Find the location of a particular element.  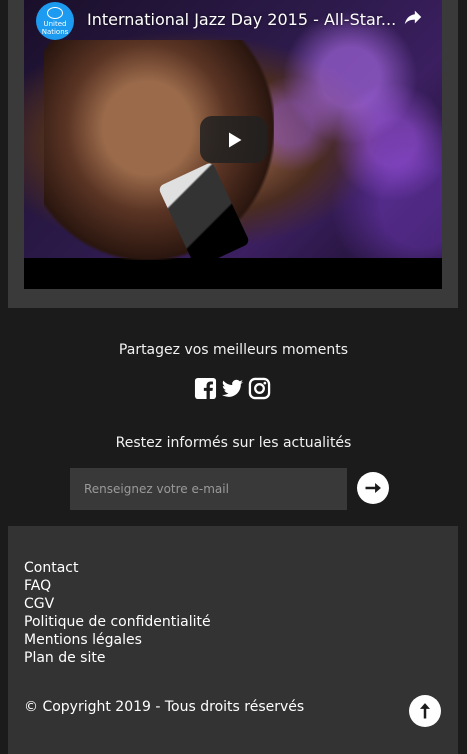

email-input is located at coordinates (208, 489).